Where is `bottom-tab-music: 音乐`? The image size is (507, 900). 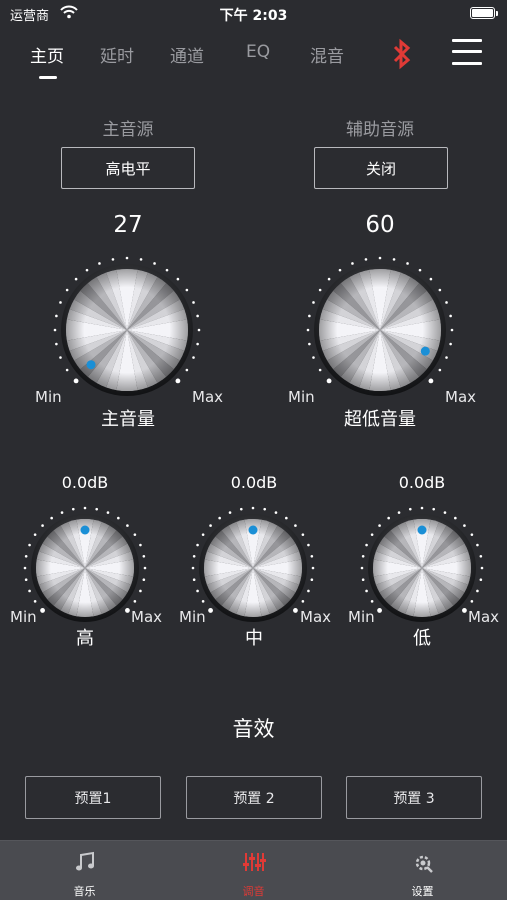
bottom-tab-music: 音乐 is located at coordinates (84, 870).